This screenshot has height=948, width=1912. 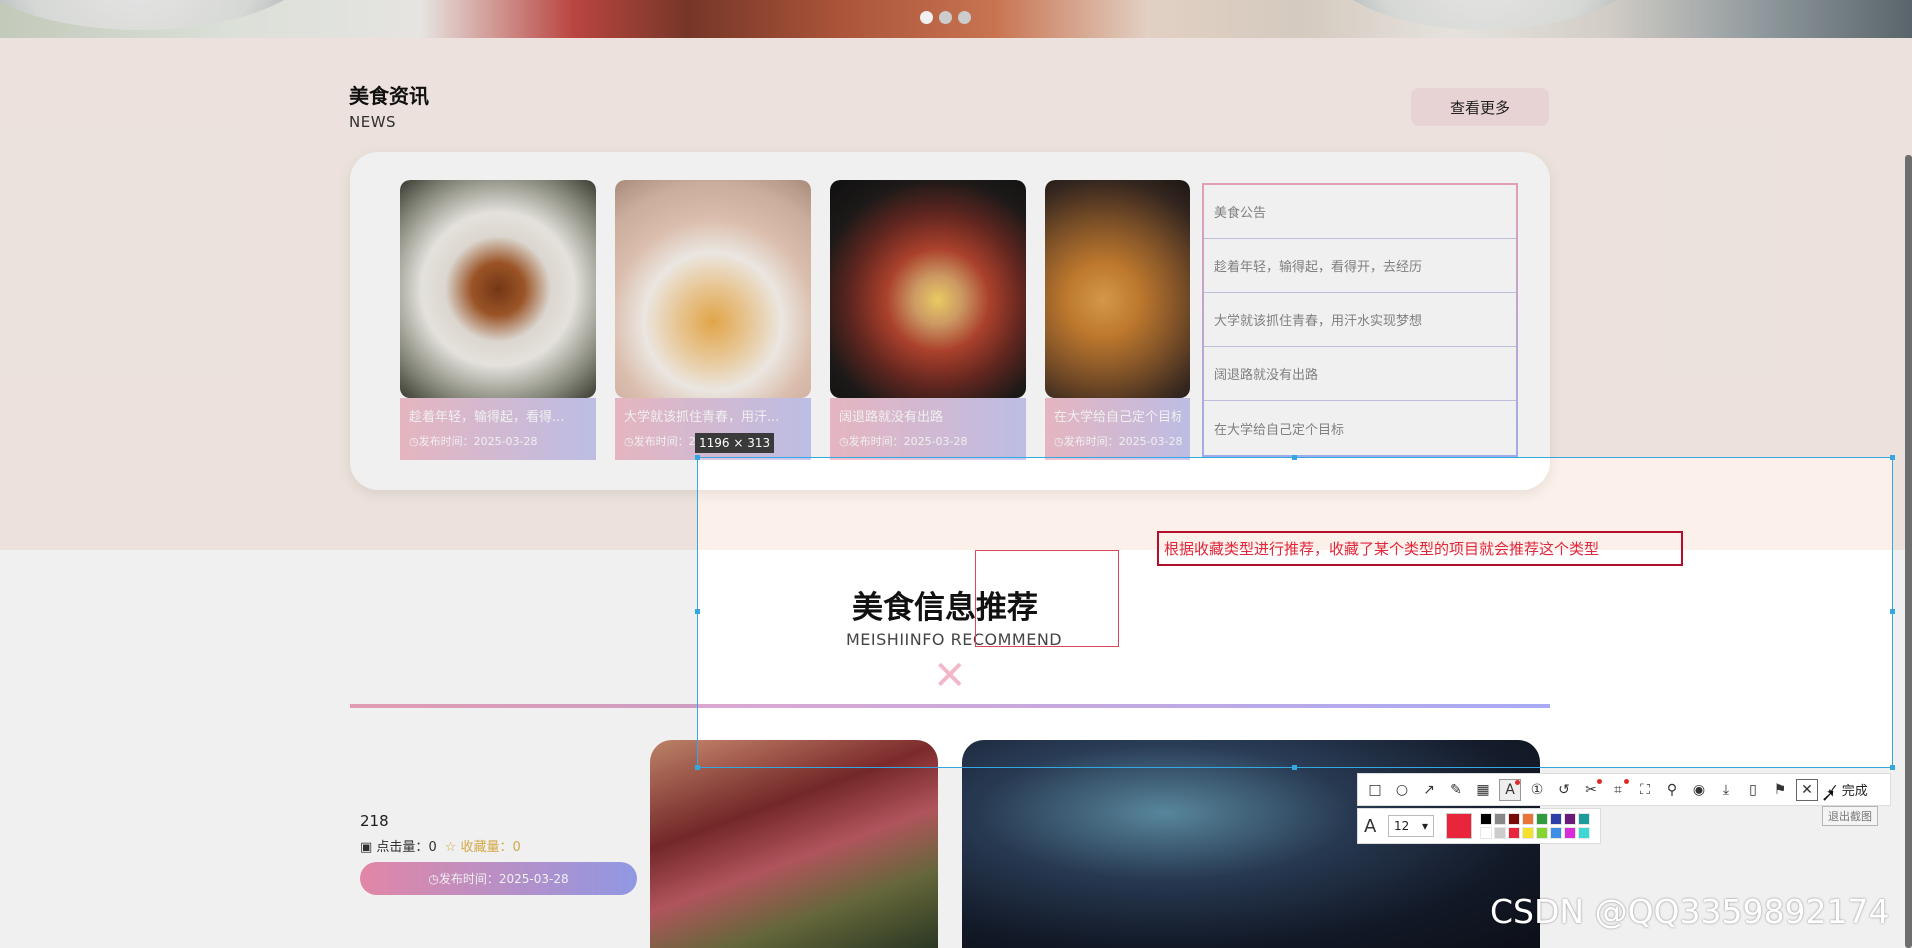 What do you see at coordinates (1429, 790) in the screenshot?
I see `arrow-icon: ↗` at bounding box center [1429, 790].